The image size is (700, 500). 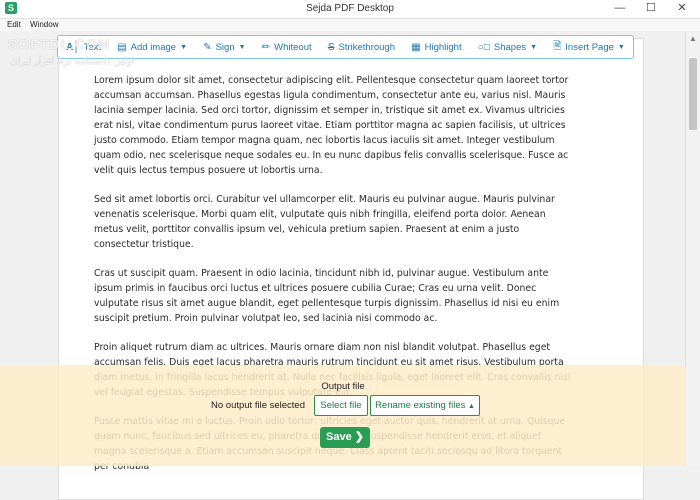 What do you see at coordinates (266, 47) in the screenshot?
I see `brush-icon: ✏` at bounding box center [266, 47].